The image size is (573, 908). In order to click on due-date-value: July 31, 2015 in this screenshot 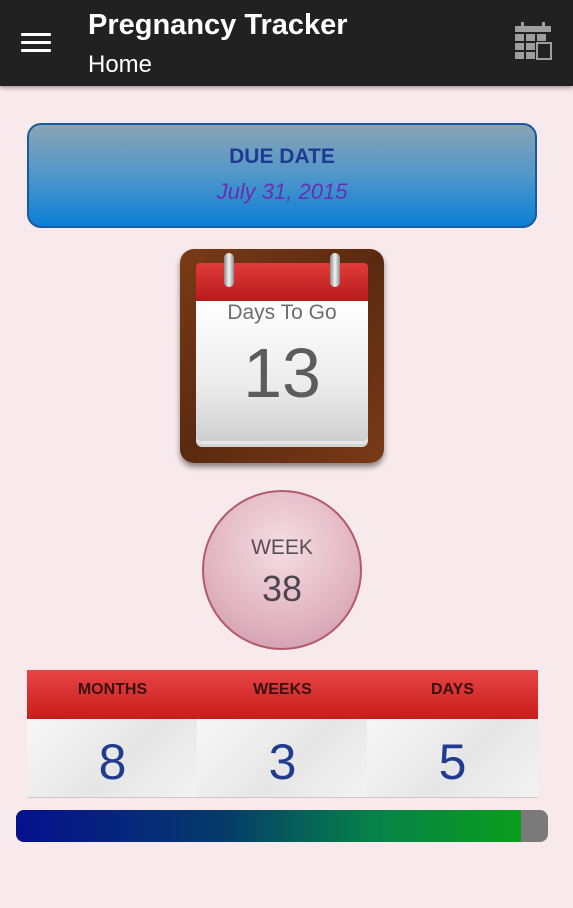, I will do `click(282, 191)`.